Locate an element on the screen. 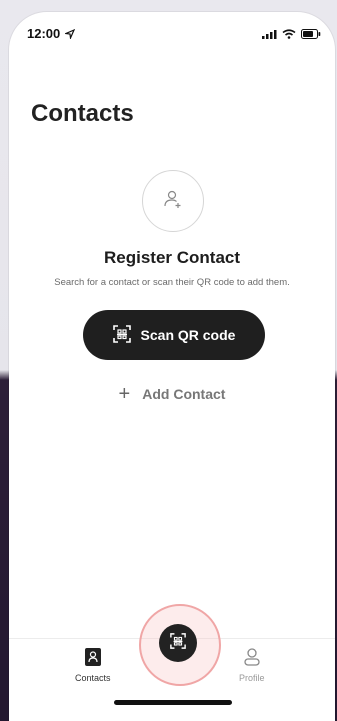 The image size is (337, 721). add-person-avatar is located at coordinates (173, 201).